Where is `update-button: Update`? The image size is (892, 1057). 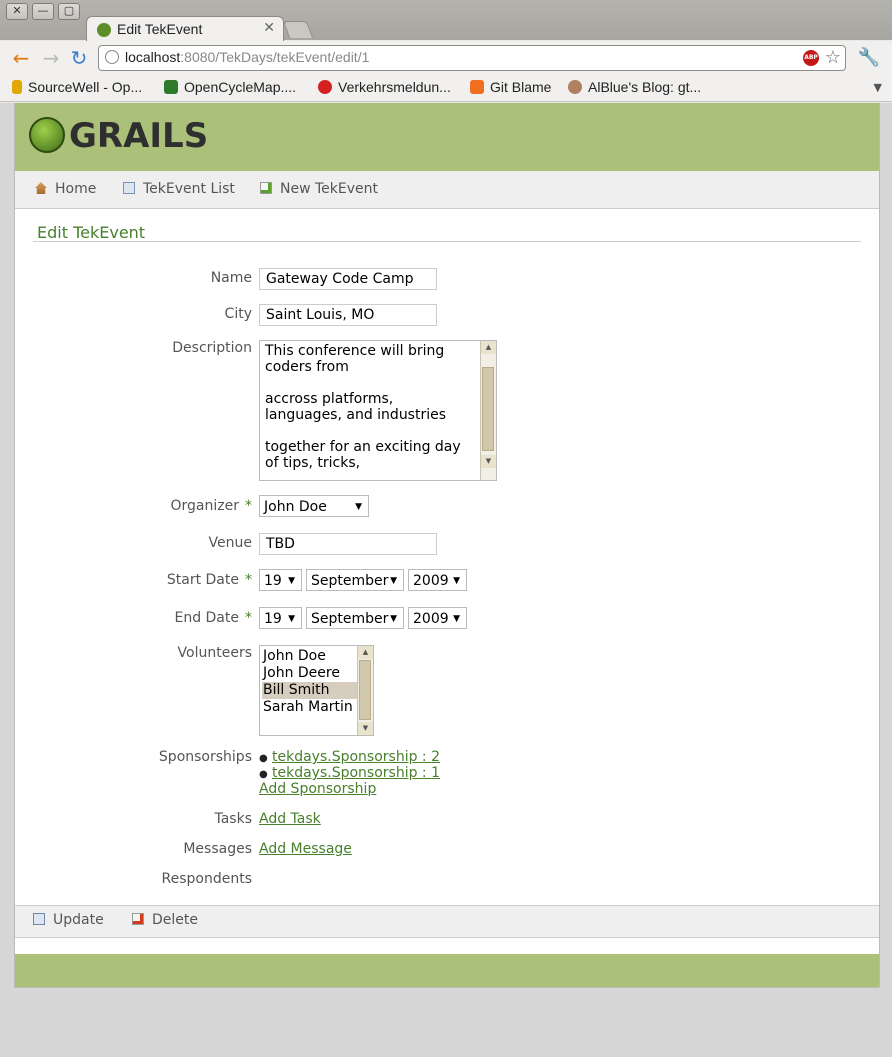
update-button: Update is located at coordinates (68, 920).